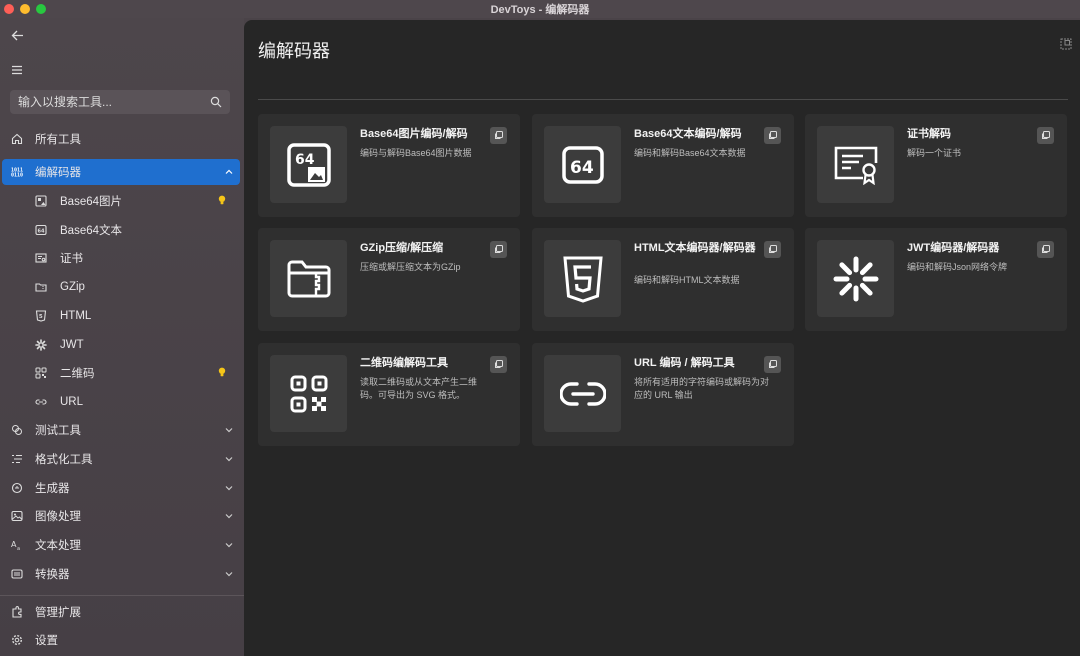 The width and height of the screenshot is (1080, 656). Describe the element at coordinates (76, 316) in the screenshot. I see `sidebar-item-label: HTML` at that location.